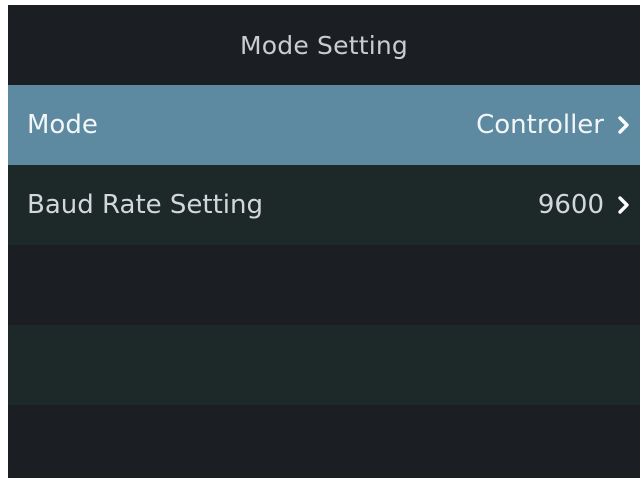 The image size is (640, 483). What do you see at coordinates (570, 205) in the screenshot?
I see `menu-item-value: 9600` at bounding box center [570, 205].